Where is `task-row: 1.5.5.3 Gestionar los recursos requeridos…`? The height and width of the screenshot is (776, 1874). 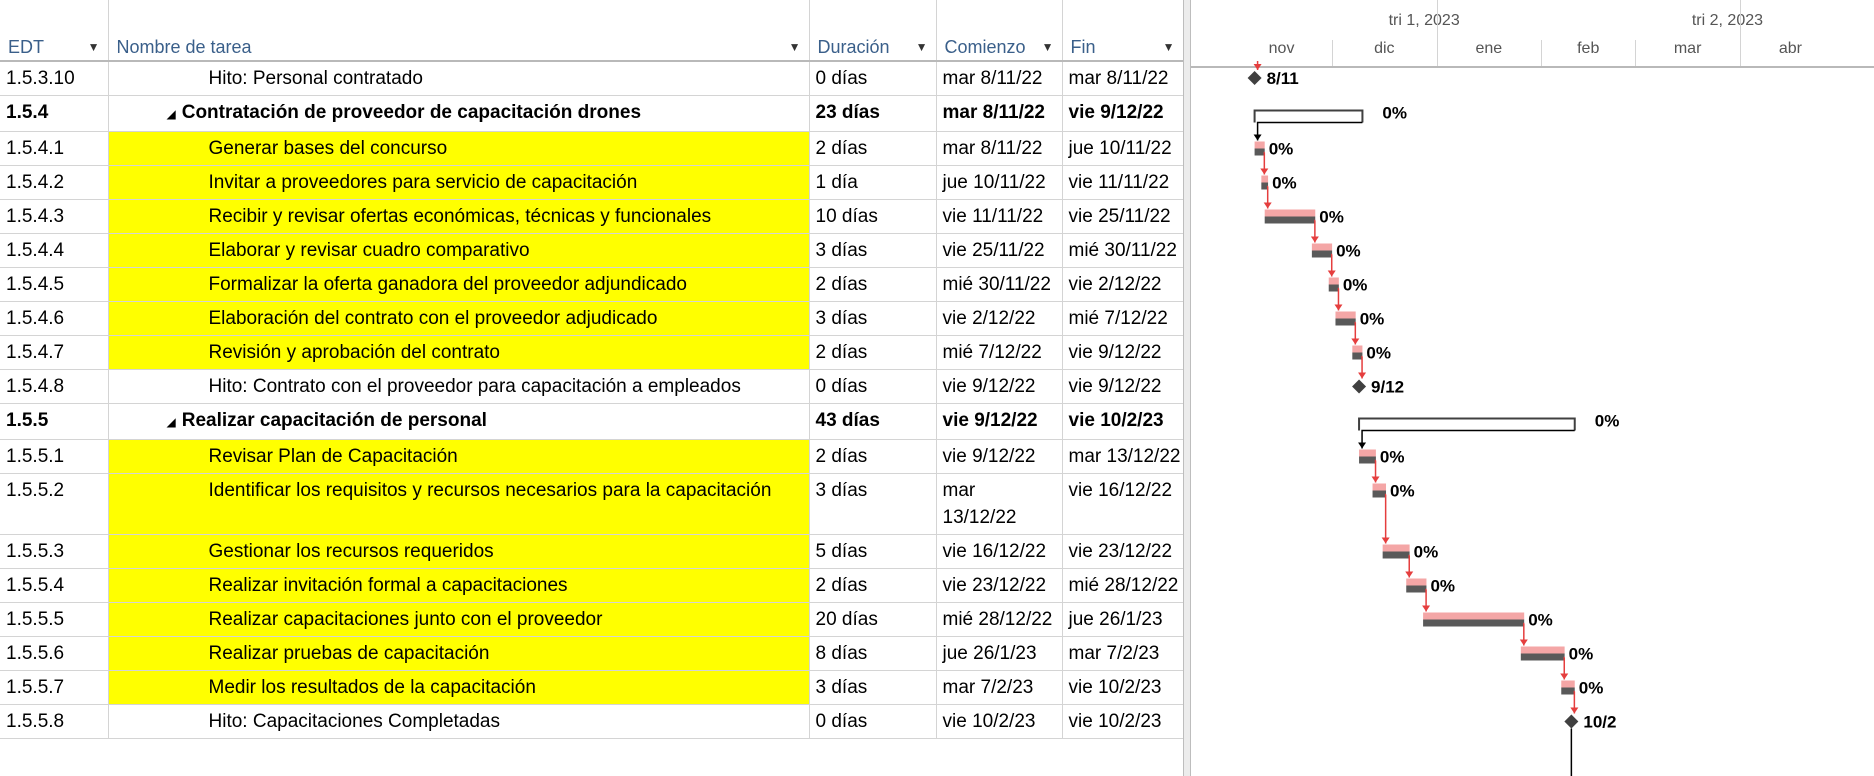 task-row: 1.5.5.3 Gestionar los recursos requeridos… is located at coordinates (591, 551).